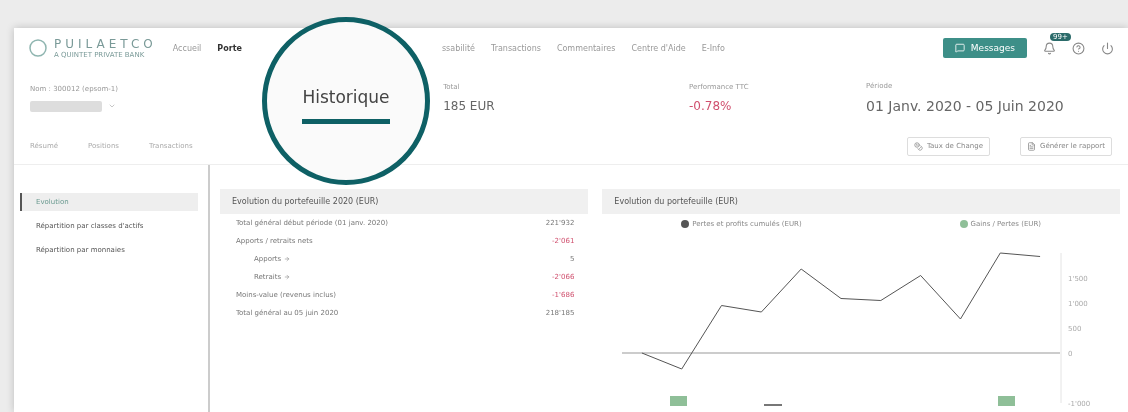 Image resolution: width=1128 pixels, height=412 pixels. Describe the element at coordinates (38, 48) in the screenshot. I see `logo-icon` at that location.